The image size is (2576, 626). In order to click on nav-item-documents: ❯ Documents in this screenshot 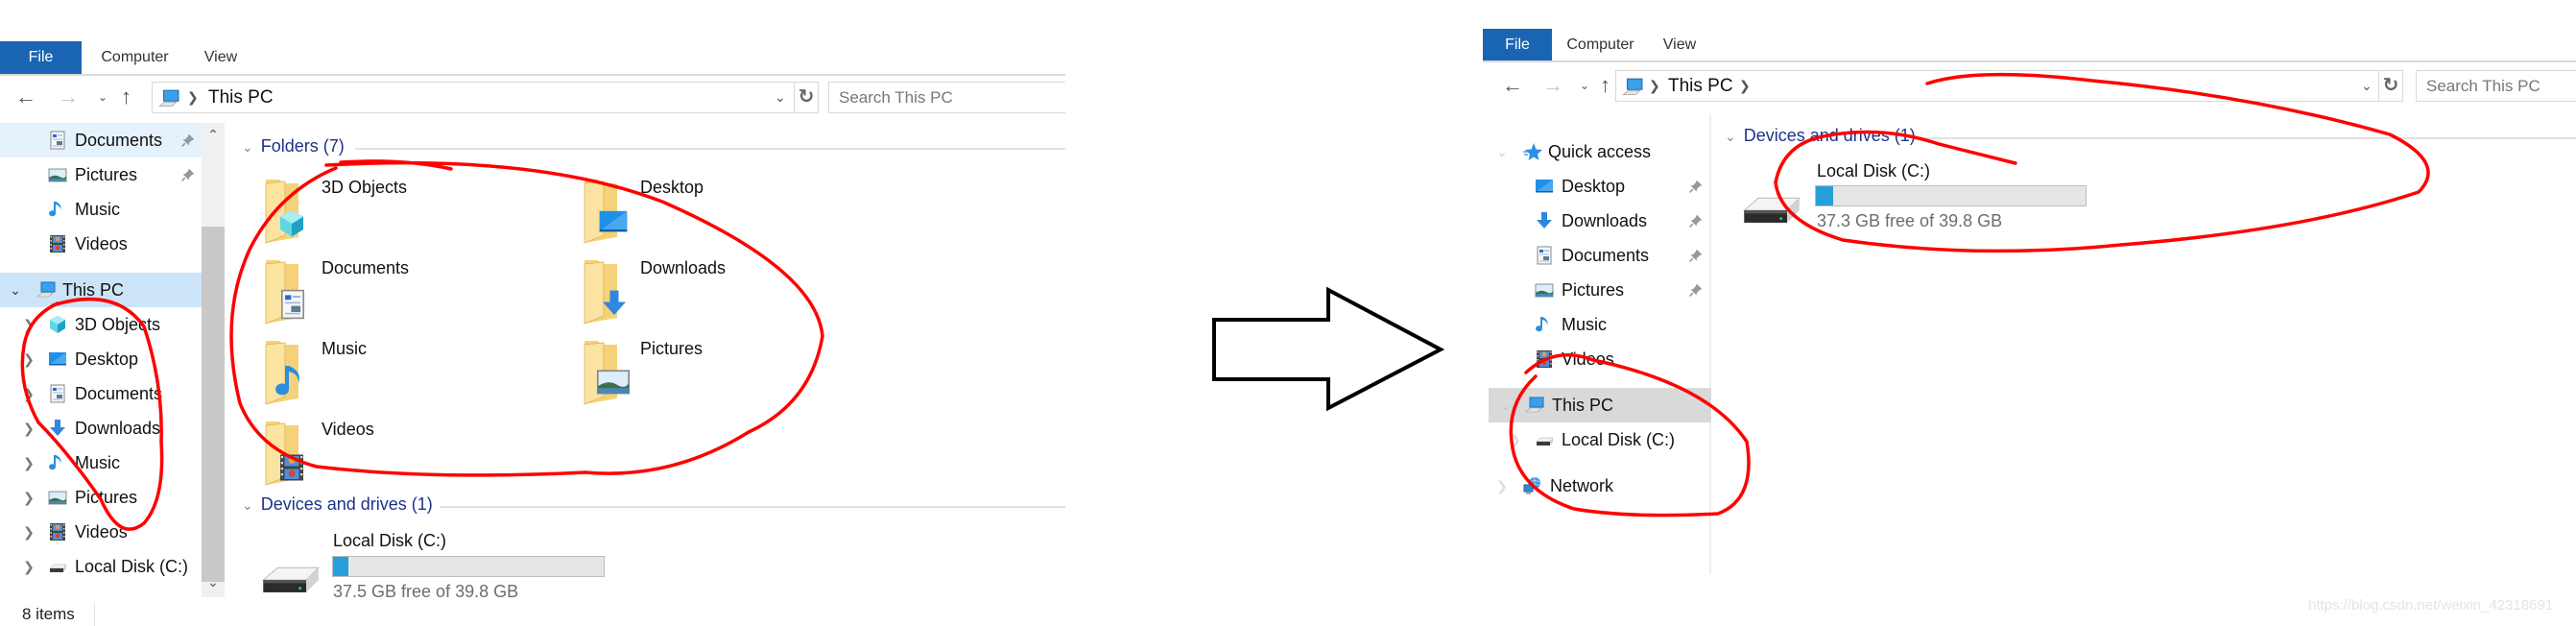, I will do `click(101, 393)`.